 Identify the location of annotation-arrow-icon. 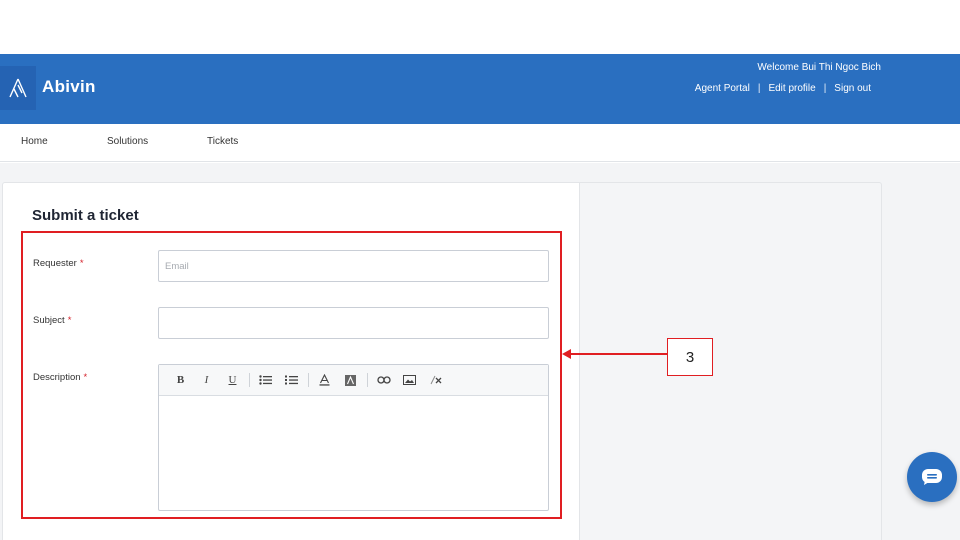
(566, 354).